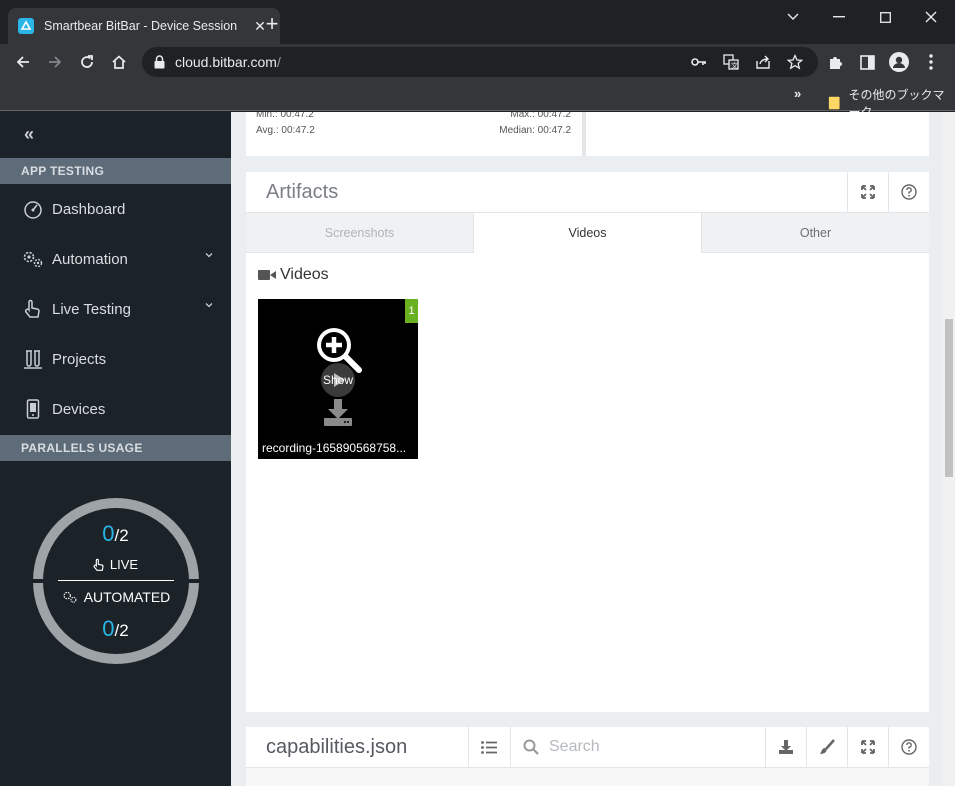 The width and height of the screenshot is (955, 786). I want to click on devices-icon, so click(33, 409).